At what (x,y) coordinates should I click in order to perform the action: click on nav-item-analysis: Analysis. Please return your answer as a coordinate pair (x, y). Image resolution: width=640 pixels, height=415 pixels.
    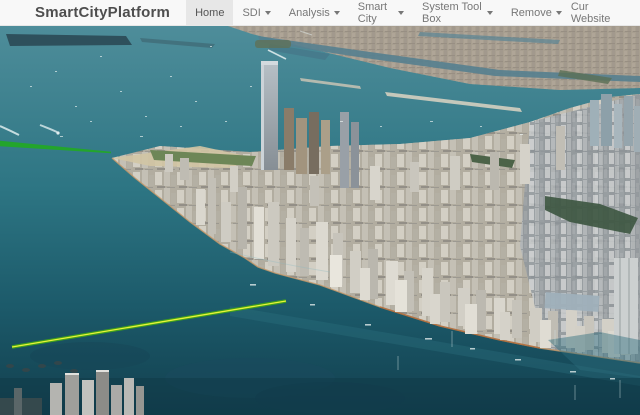
    Looking at the image, I should click on (314, 12).